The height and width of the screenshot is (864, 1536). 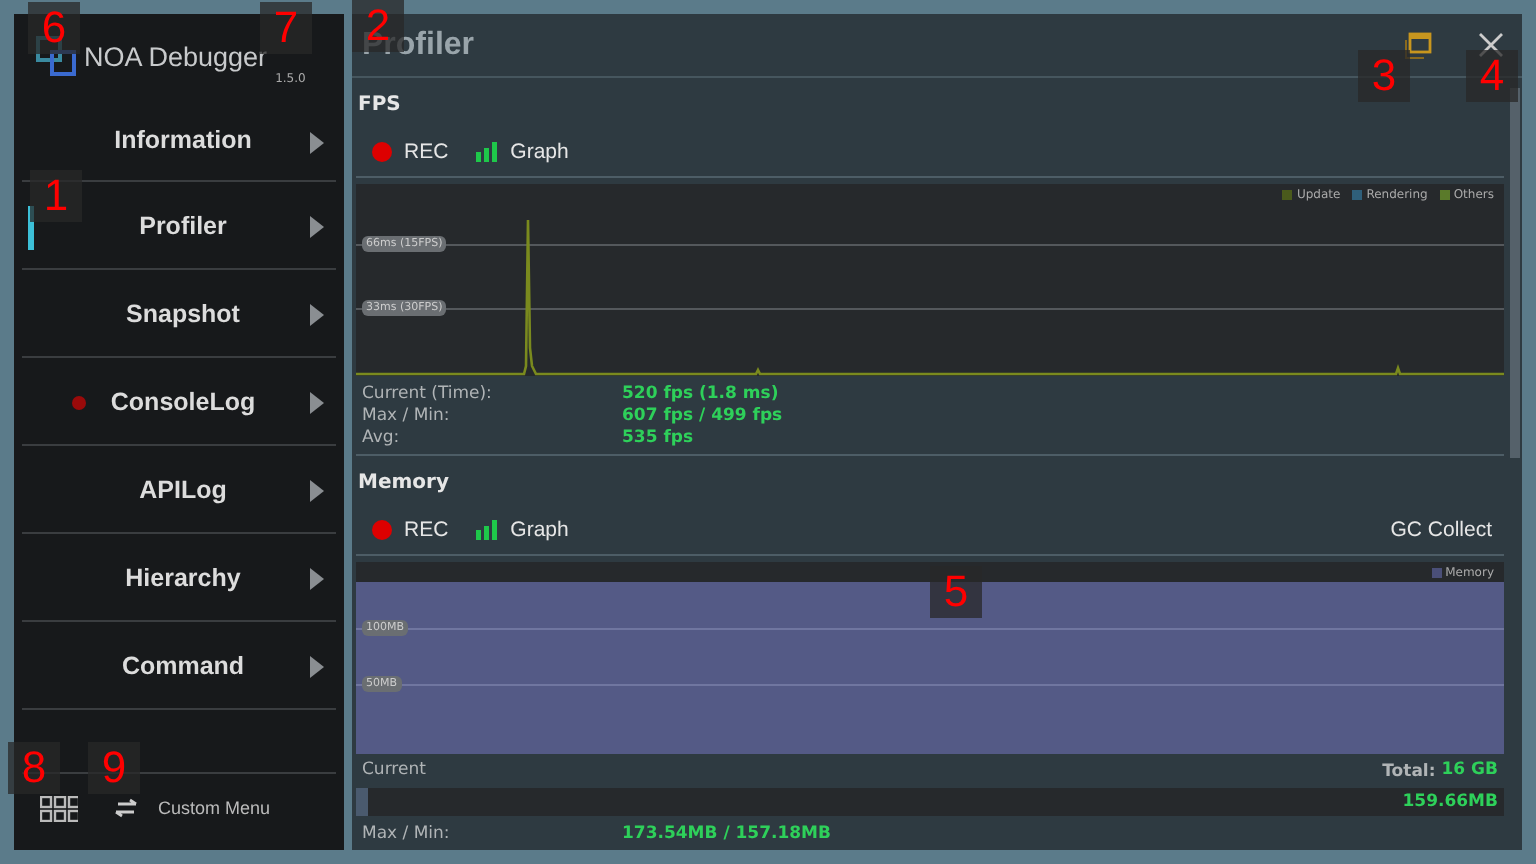 What do you see at coordinates (179, 666) in the screenshot?
I see `menu-item: Command` at bounding box center [179, 666].